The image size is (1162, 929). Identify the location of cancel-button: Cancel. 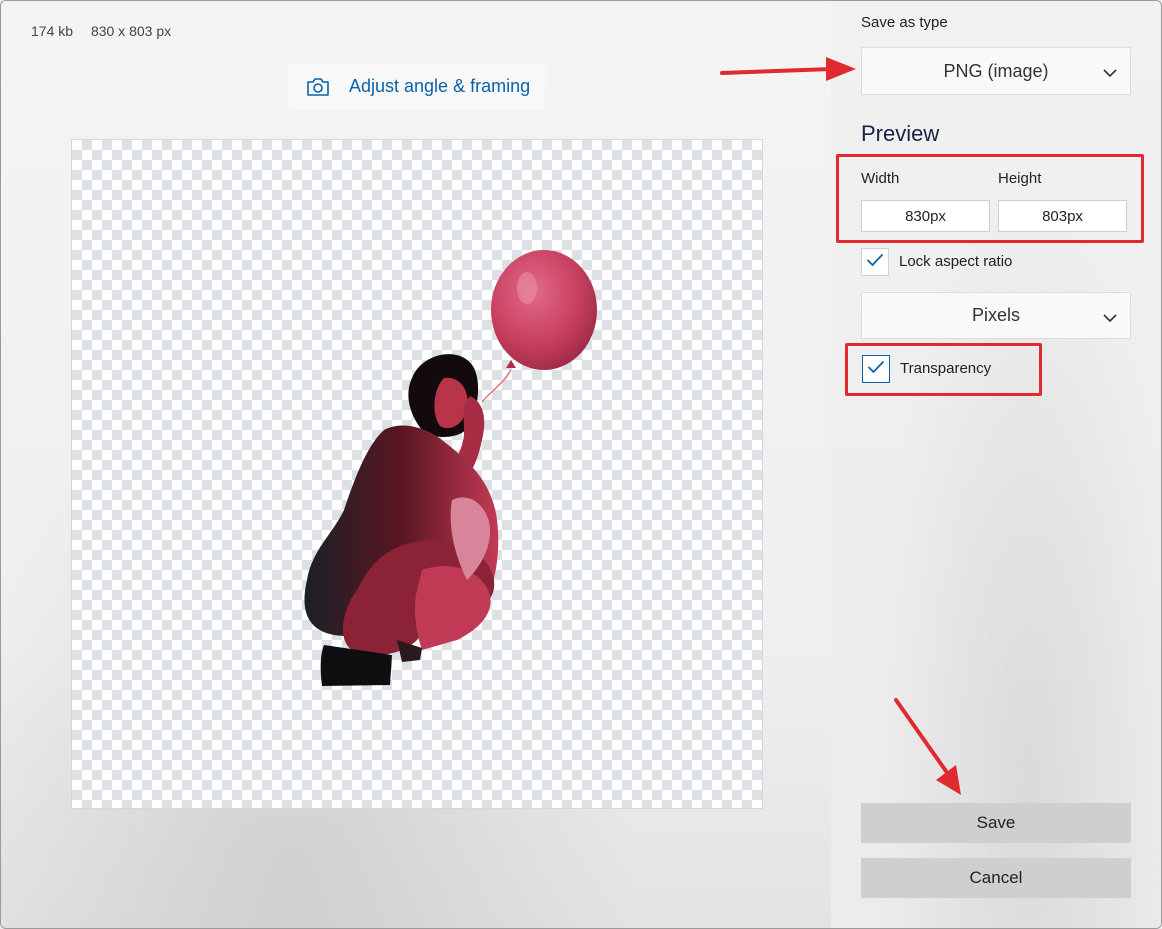
(996, 878).